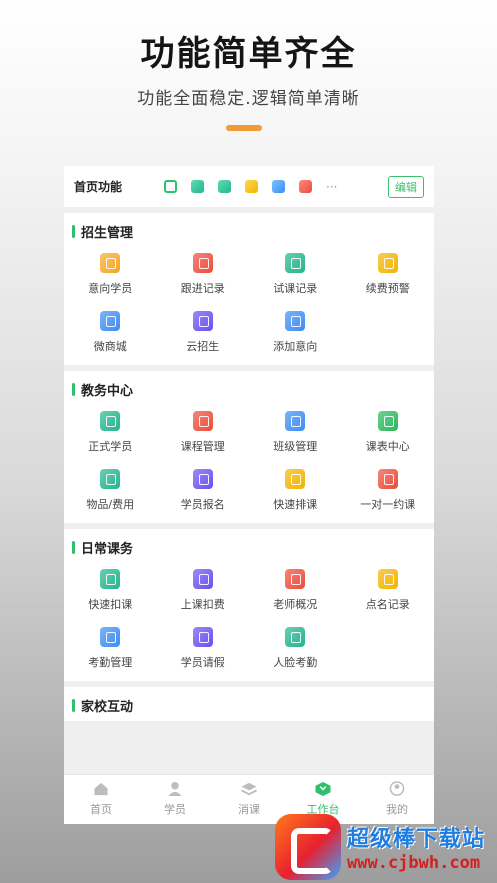  I want to click on function-item: 课表中心, so click(388, 433).